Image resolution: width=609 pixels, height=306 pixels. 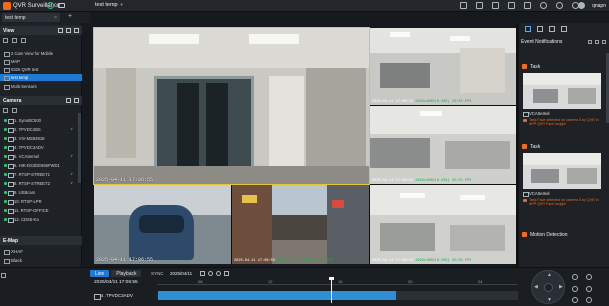 I want to click on camera-label: 4. TPVDC3ADV, so click(x=29, y=147).